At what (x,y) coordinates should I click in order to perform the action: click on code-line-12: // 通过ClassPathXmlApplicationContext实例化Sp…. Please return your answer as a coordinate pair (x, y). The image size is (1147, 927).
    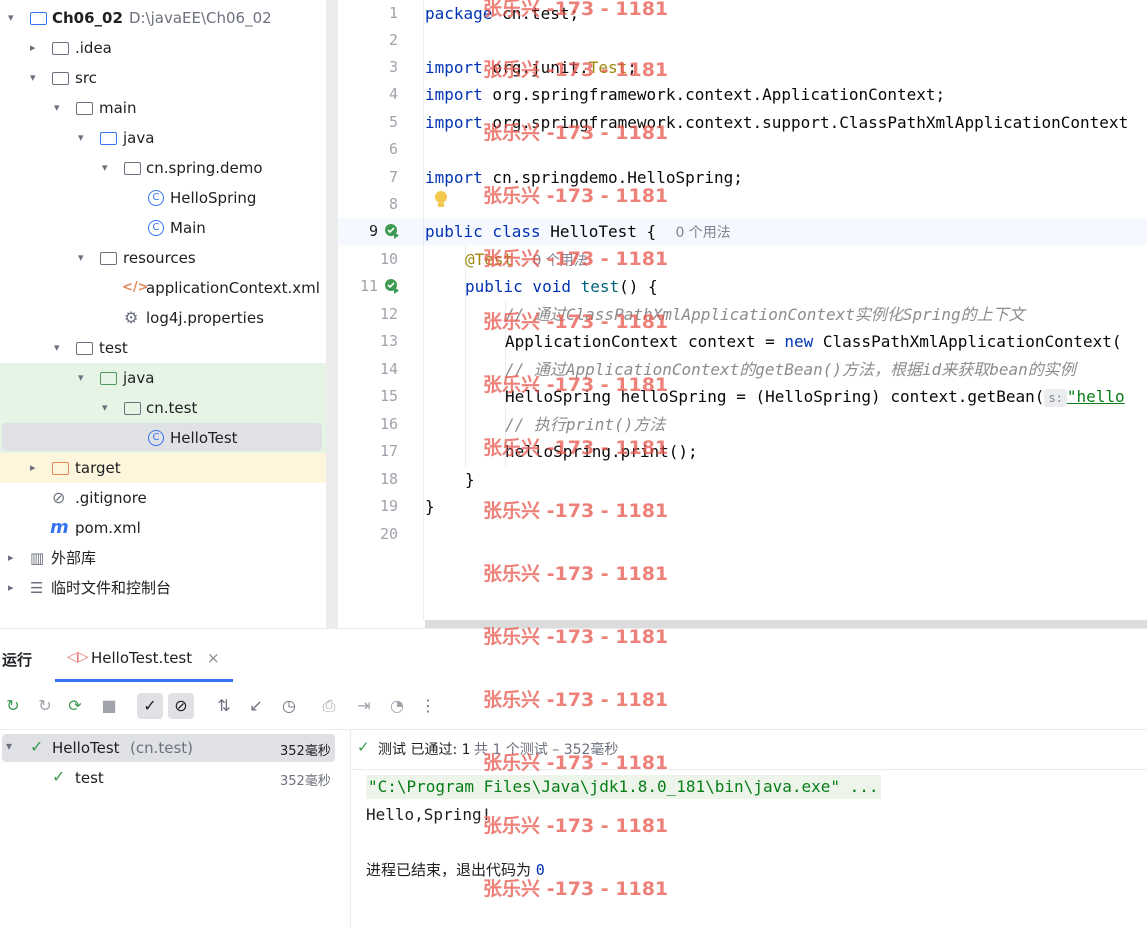
    Looking at the image, I should click on (765, 314).